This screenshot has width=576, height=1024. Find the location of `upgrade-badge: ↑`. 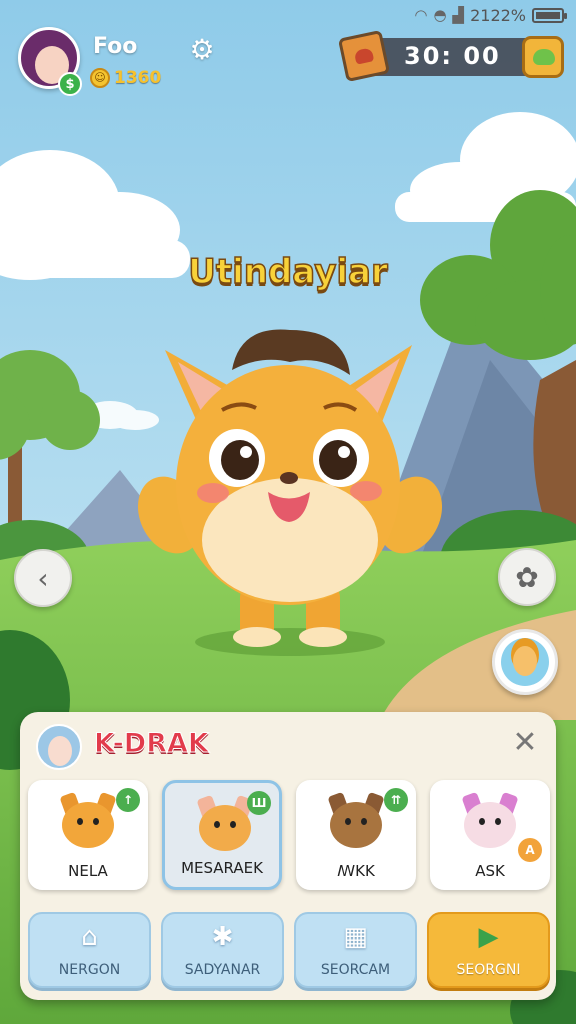

upgrade-badge: ↑ is located at coordinates (128, 800).